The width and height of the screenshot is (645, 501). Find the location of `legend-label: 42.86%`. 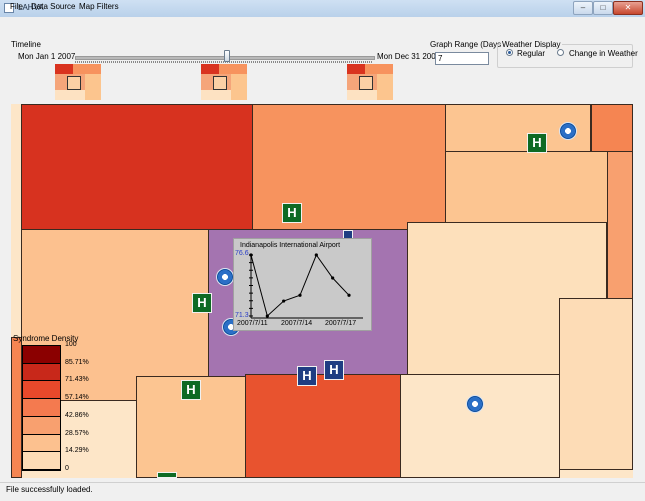

legend-label: 42.86% is located at coordinates (77, 415).